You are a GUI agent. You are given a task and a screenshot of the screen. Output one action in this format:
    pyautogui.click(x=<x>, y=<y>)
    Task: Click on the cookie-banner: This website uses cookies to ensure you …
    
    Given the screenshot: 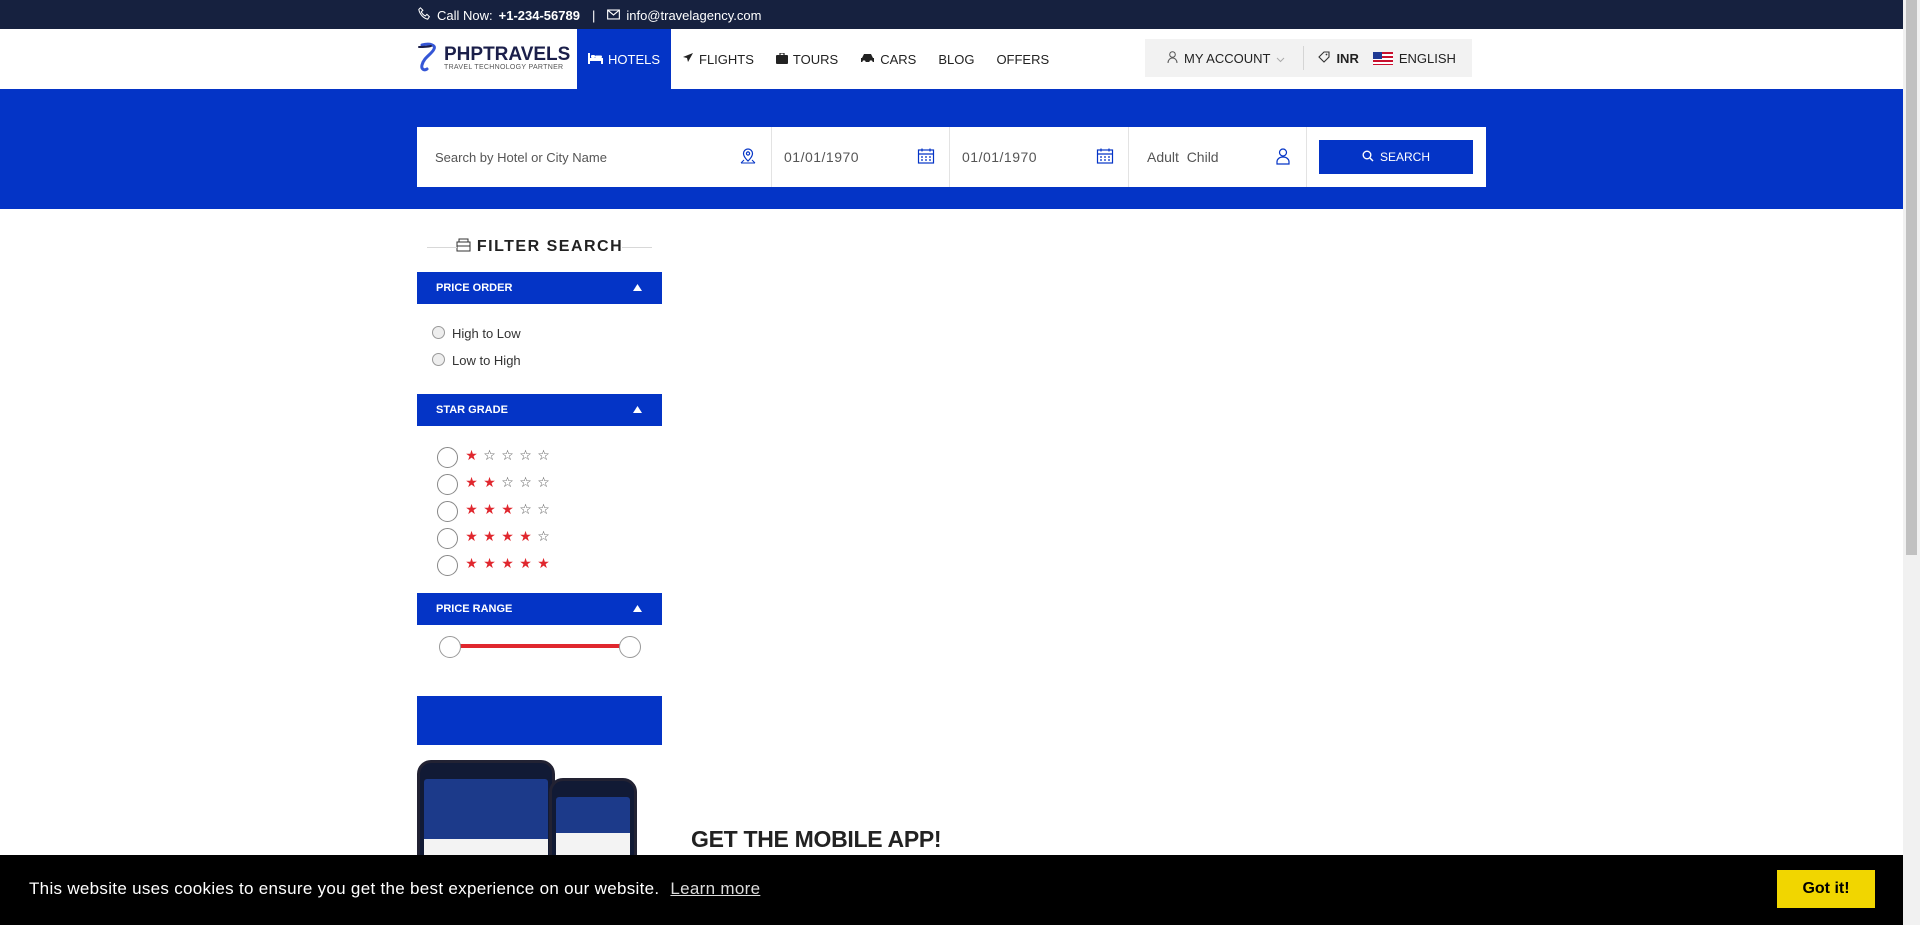 What is the action you would take?
    pyautogui.click(x=951, y=890)
    